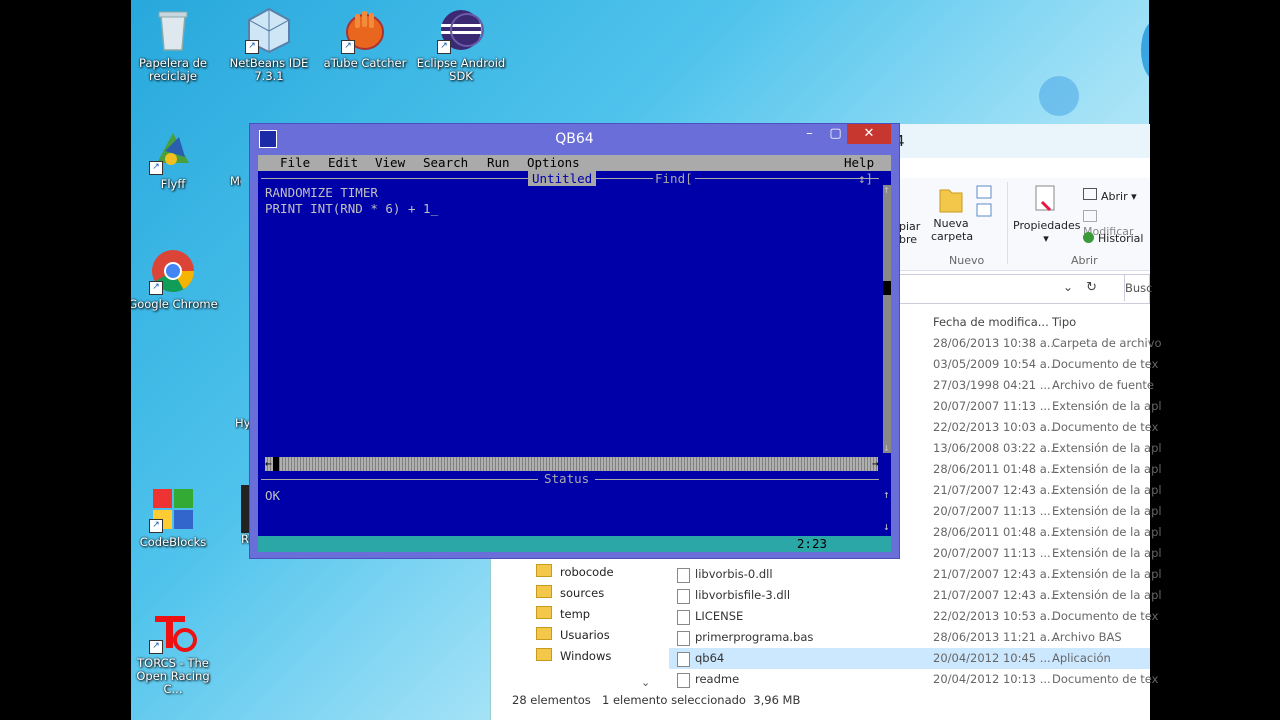 The image size is (1280, 720). What do you see at coordinates (1064, 322) in the screenshot?
I see `column-header-type: Tipo` at bounding box center [1064, 322].